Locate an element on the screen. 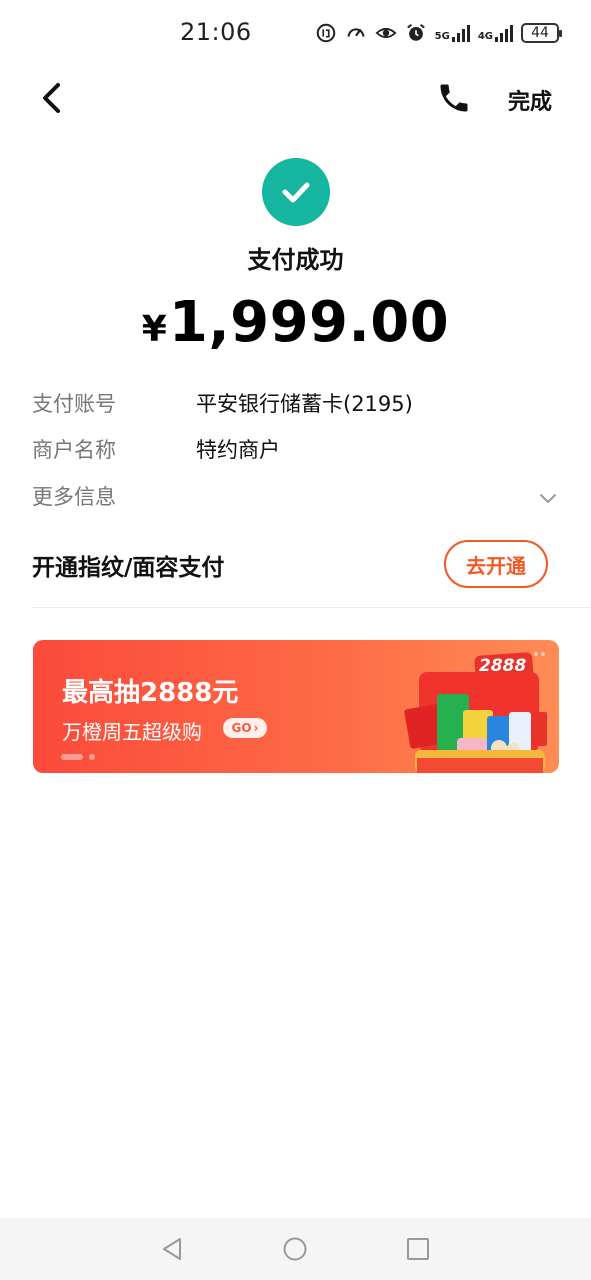  done-button: 完成 is located at coordinates (530, 100).